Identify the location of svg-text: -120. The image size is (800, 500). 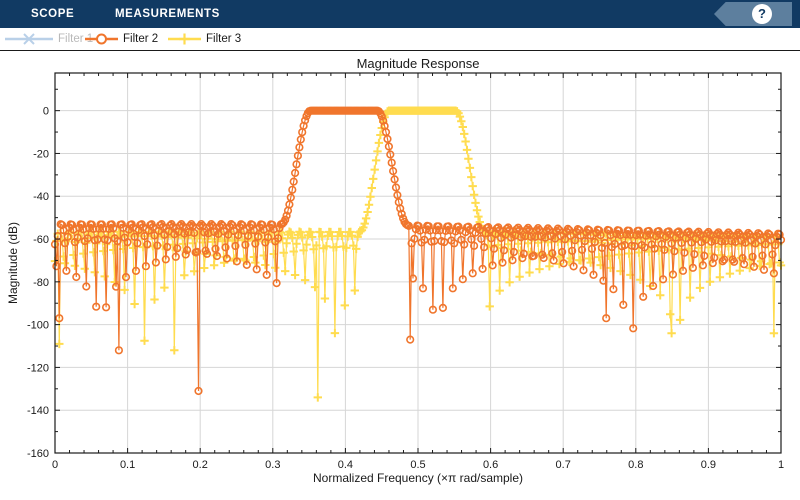
(38, 368).